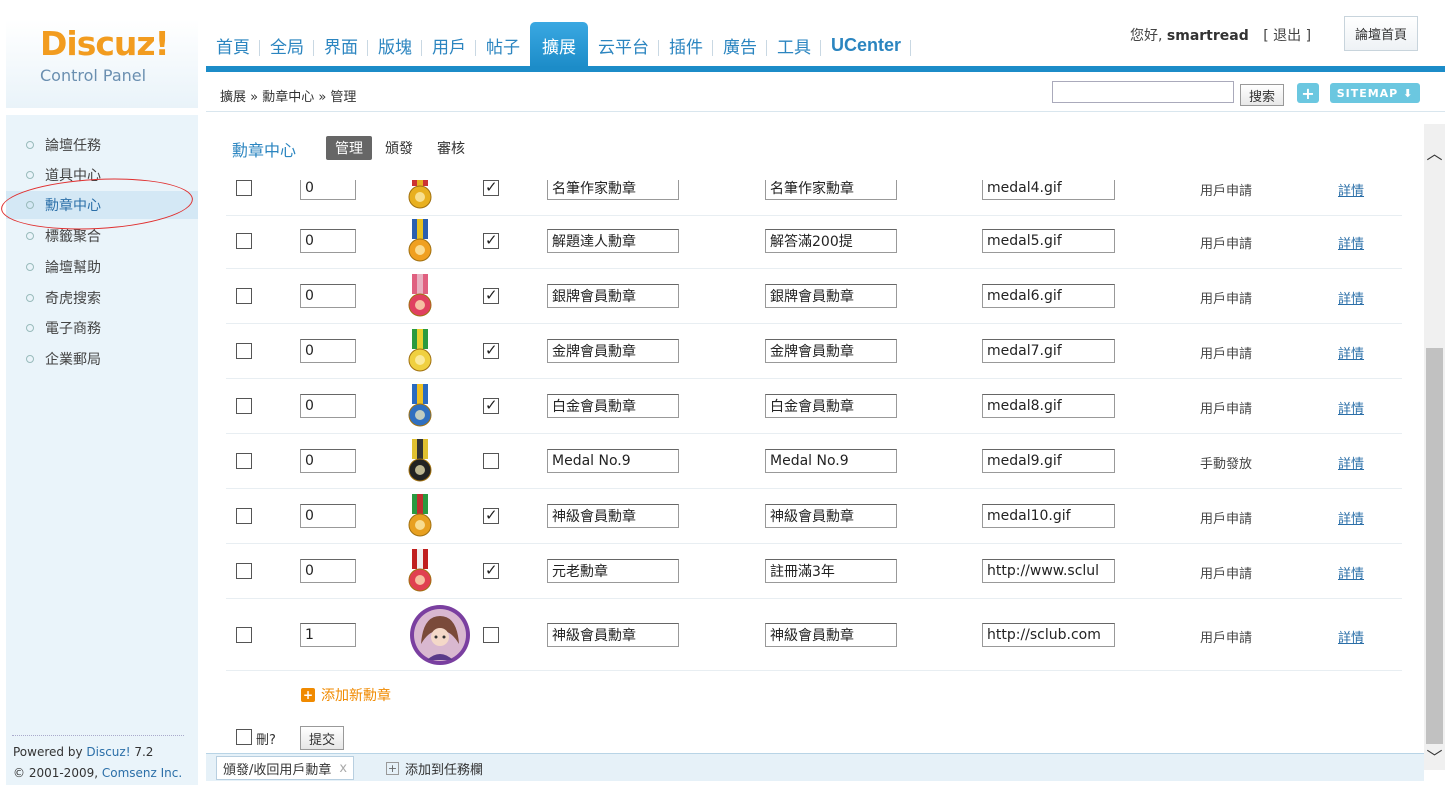  What do you see at coordinates (503, 45) in the screenshot?
I see `nav-item-5: 帖子` at bounding box center [503, 45].